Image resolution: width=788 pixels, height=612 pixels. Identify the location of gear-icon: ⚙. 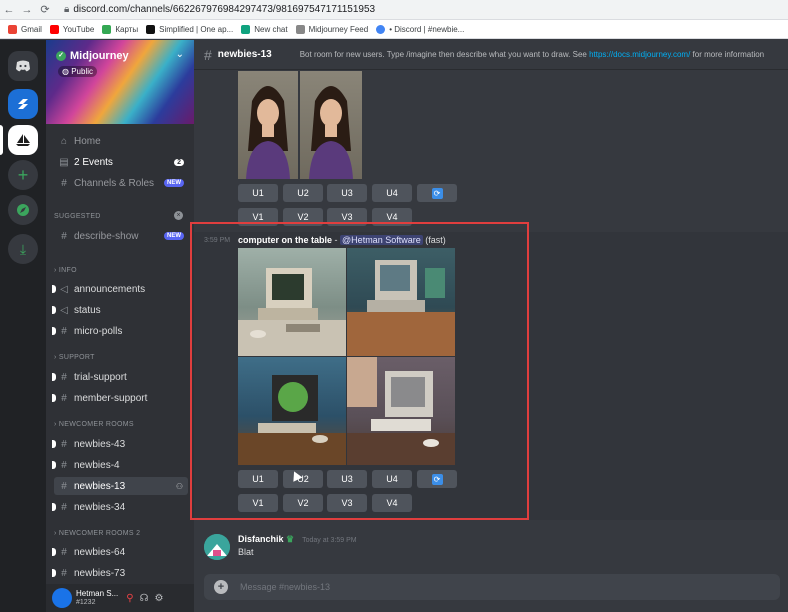
(158, 598).